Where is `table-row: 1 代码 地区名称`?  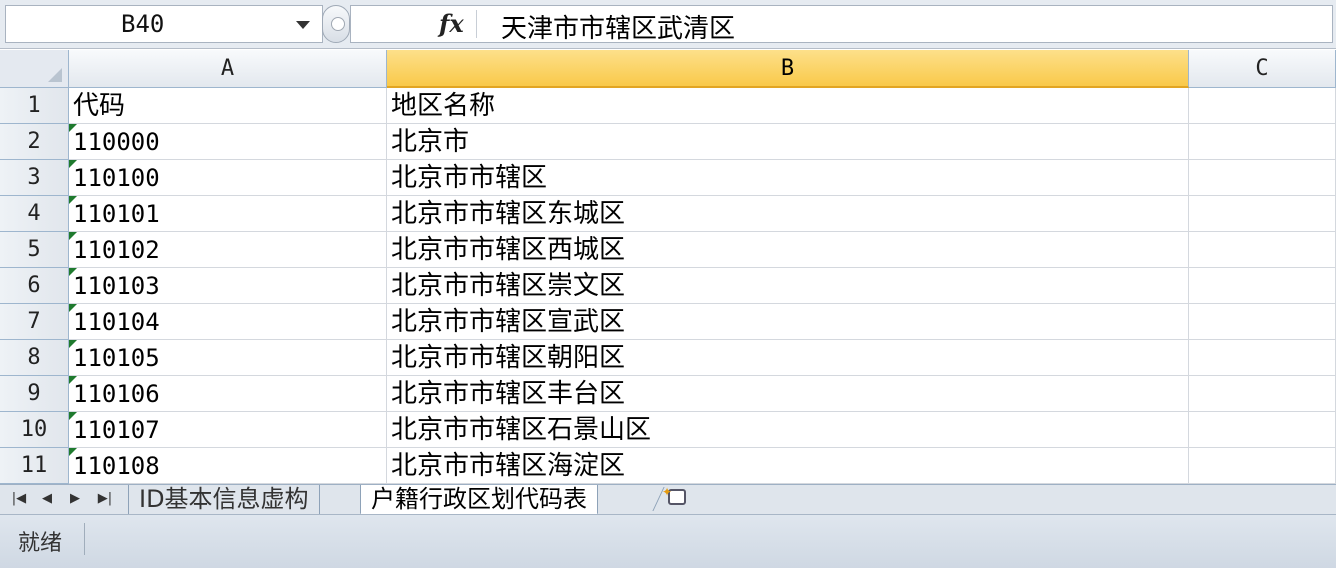
table-row: 1 代码 地区名称 is located at coordinates (668, 106).